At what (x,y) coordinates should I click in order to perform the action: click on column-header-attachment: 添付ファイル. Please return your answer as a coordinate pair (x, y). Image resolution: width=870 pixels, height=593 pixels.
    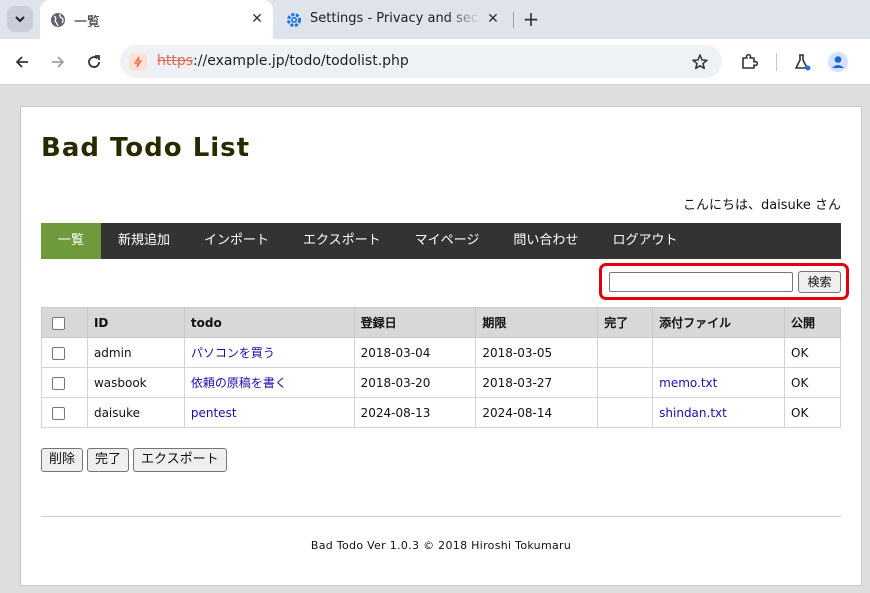
    Looking at the image, I should click on (719, 322).